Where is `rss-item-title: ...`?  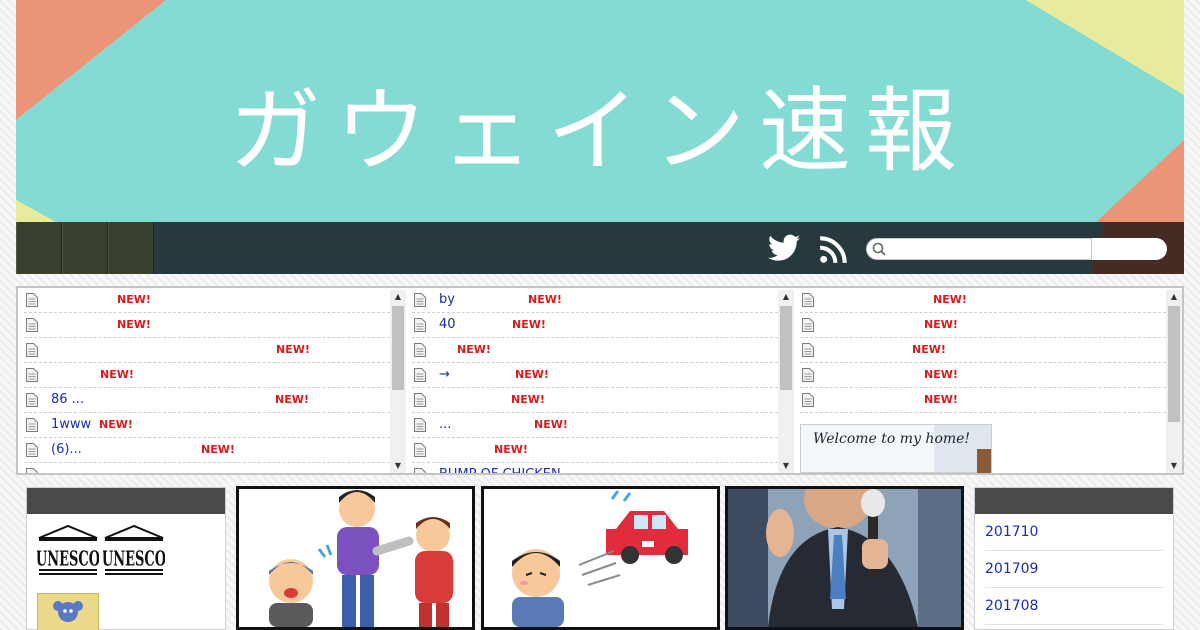 rss-item-title: ... is located at coordinates (445, 425).